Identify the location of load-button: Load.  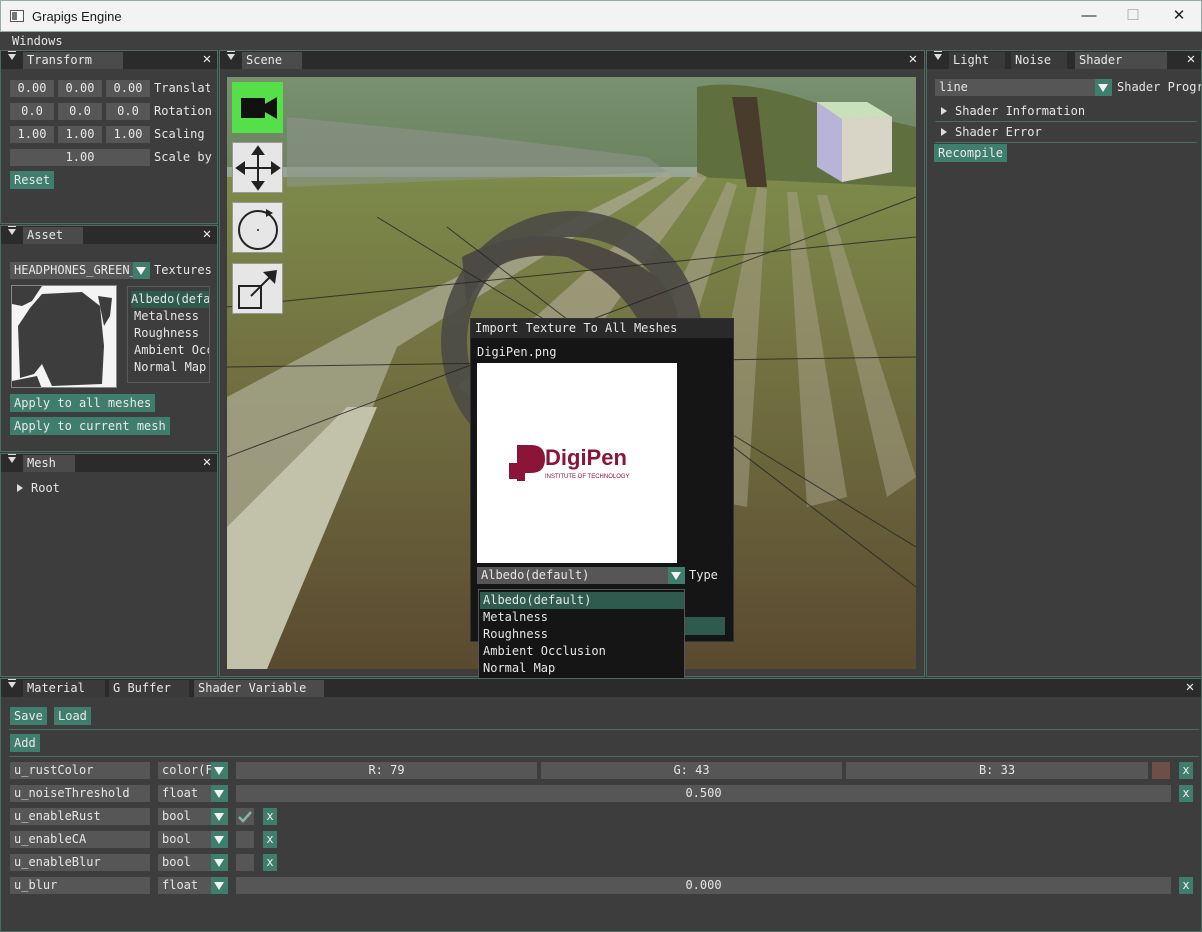
(72, 716).